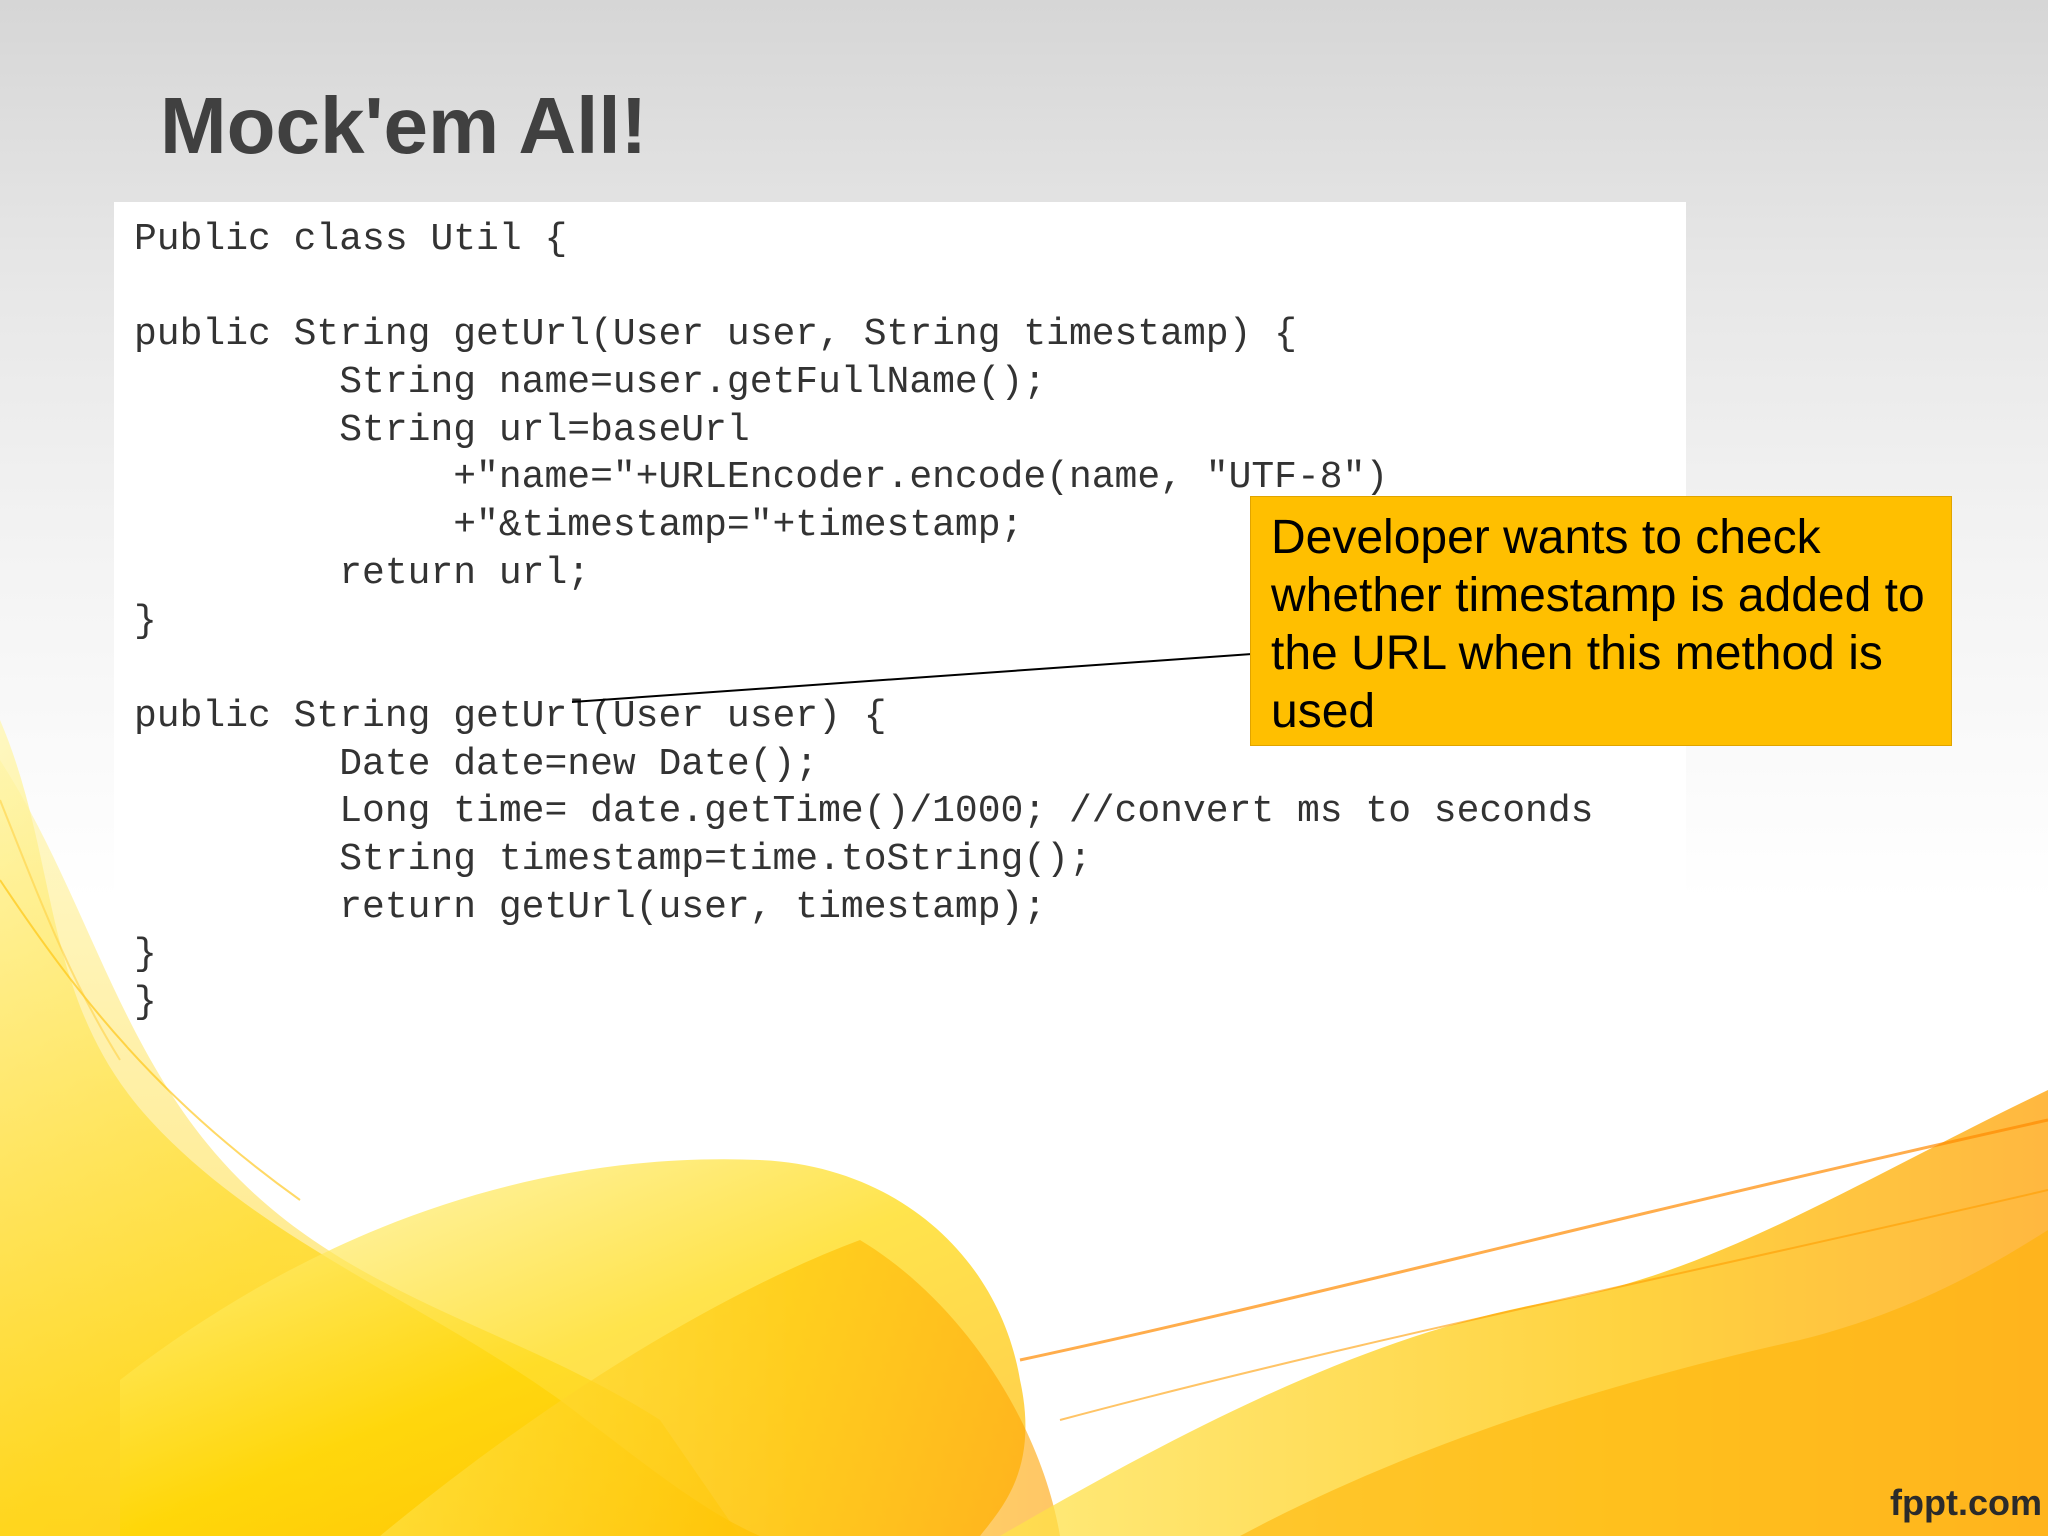  Describe the element at coordinates (476, 764) in the screenshot. I see `code-line: Date date=new Date();` at that location.